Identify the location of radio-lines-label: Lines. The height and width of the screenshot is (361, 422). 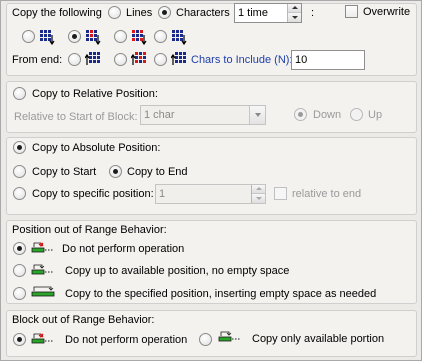
(139, 13).